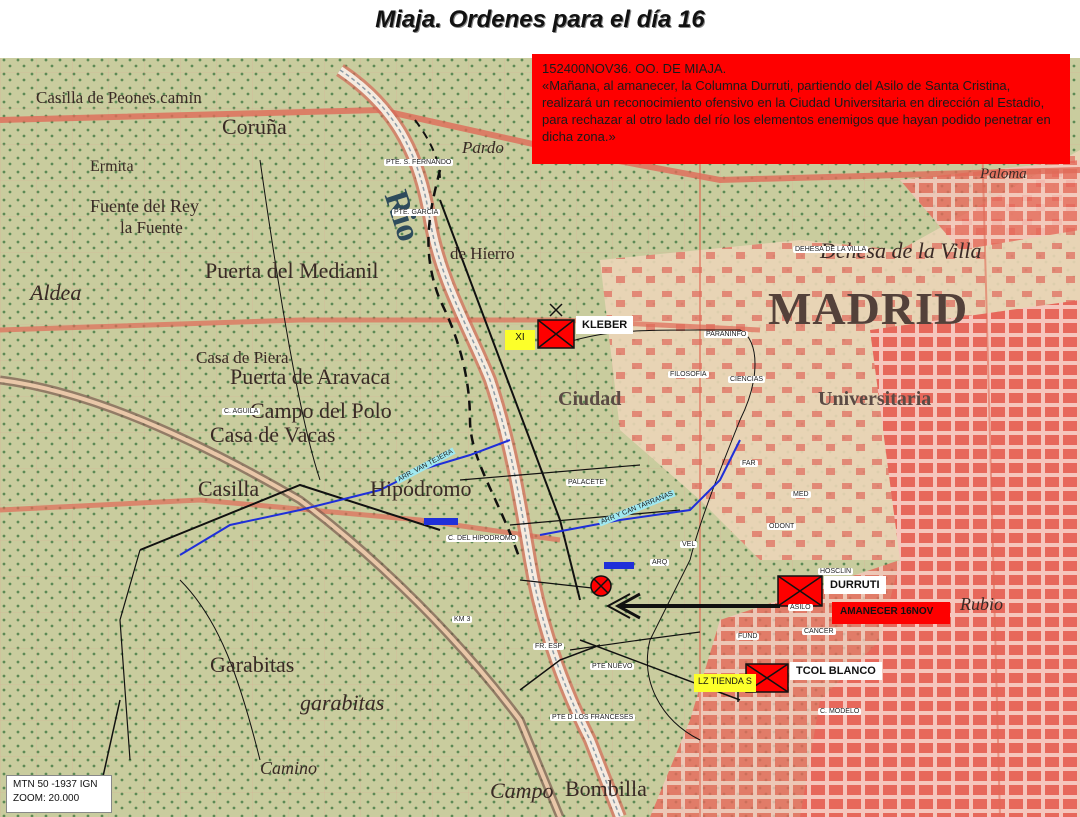  Describe the element at coordinates (586, 482) in the screenshot. I see `tag-palacete: PALACETE` at that location.